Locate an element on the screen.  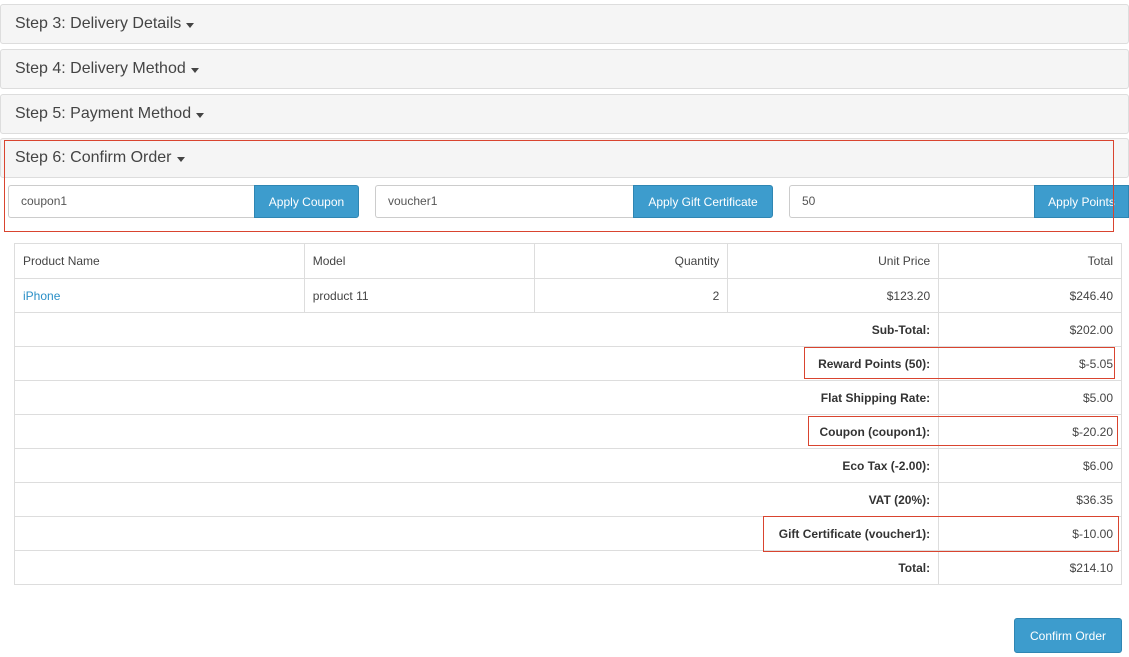
total-row: Total: $214.10 is located at coordinates (567, 567).